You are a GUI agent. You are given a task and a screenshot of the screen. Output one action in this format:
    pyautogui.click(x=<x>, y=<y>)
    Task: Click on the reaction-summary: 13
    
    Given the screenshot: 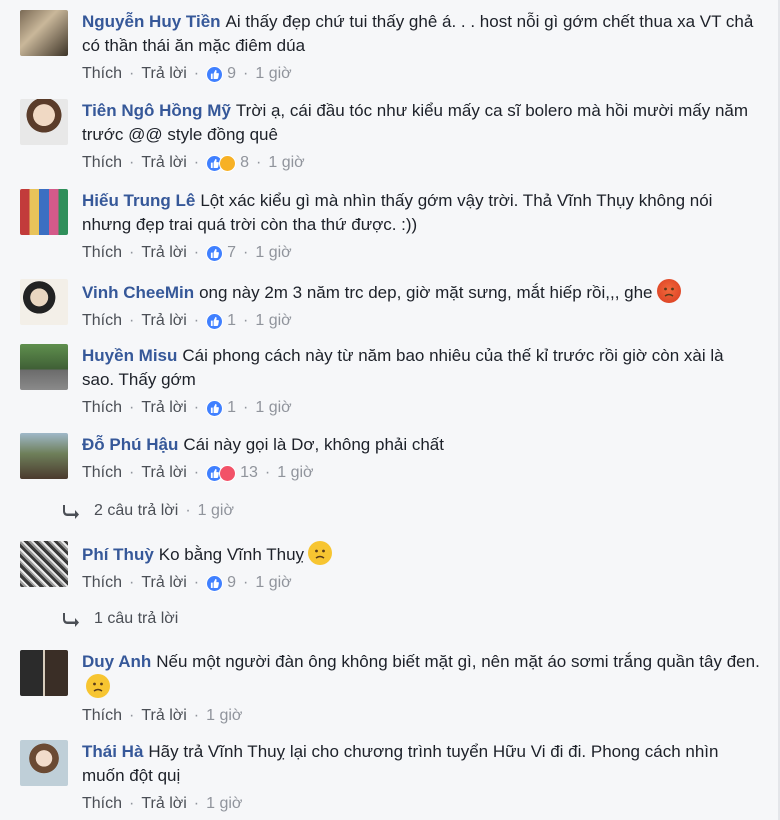 What is the action you would take?
    pyautogui.click(x=232, y=473)
    